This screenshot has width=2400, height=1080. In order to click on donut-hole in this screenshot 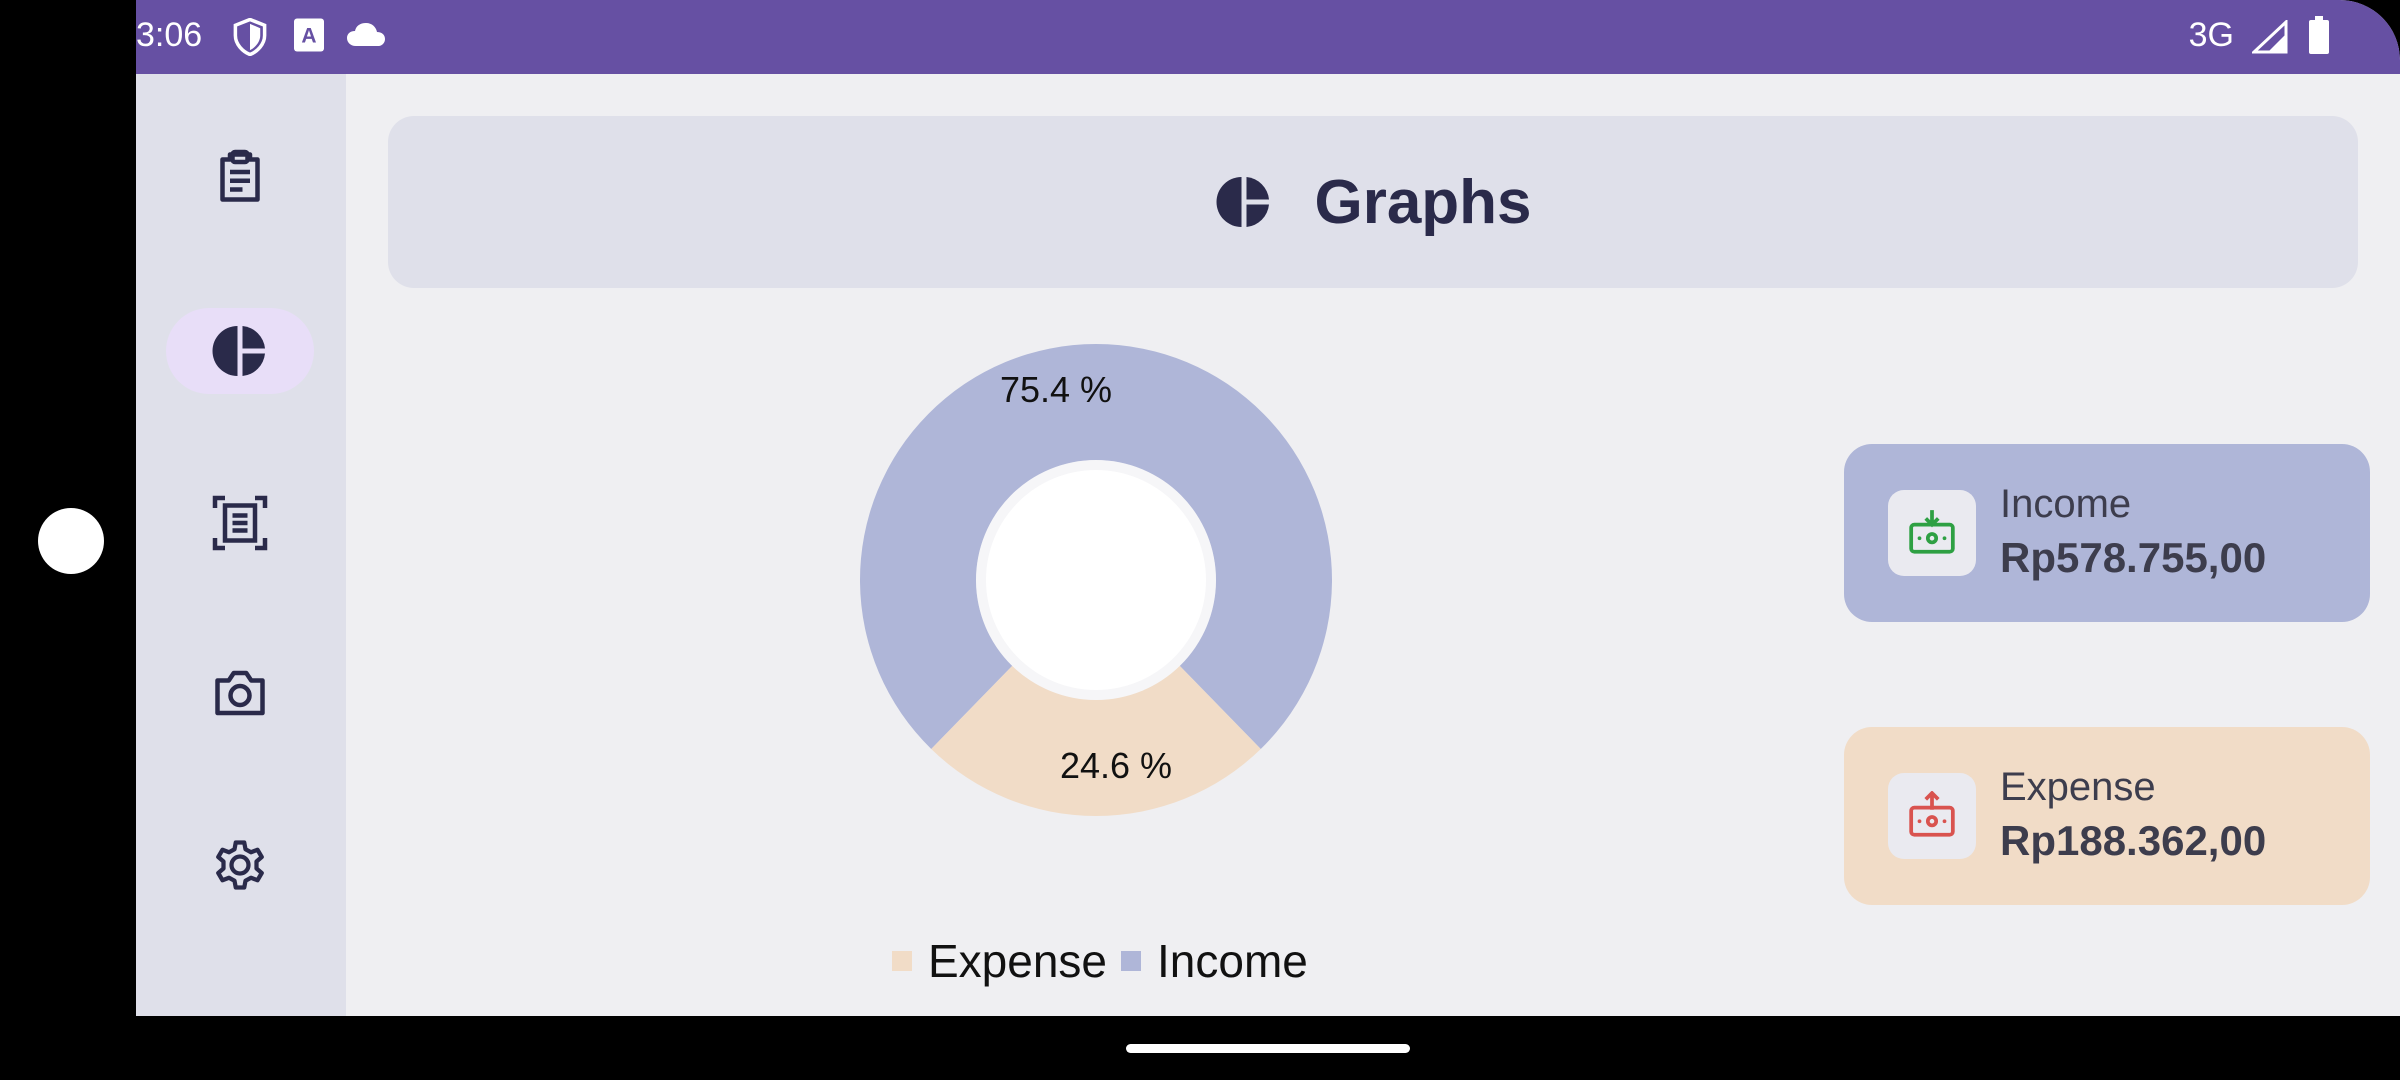, I will do `click(1096, 580)`.